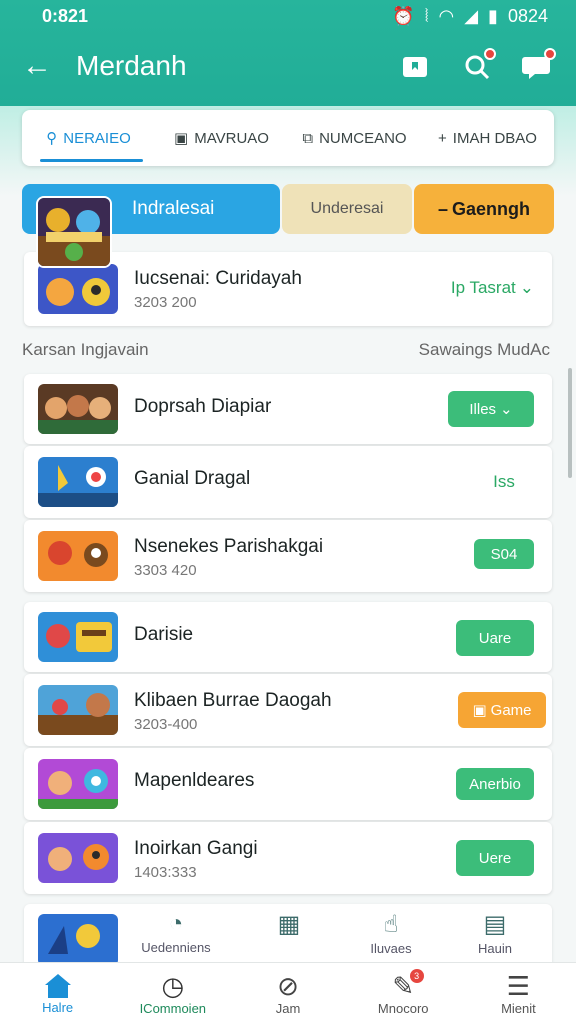 Image resolution: width=576 pixels, height=1024 pixels. Describe the element at coordinates (192, 478) in the screenshot. I see `game-name: Ganial Dragal` at that location.